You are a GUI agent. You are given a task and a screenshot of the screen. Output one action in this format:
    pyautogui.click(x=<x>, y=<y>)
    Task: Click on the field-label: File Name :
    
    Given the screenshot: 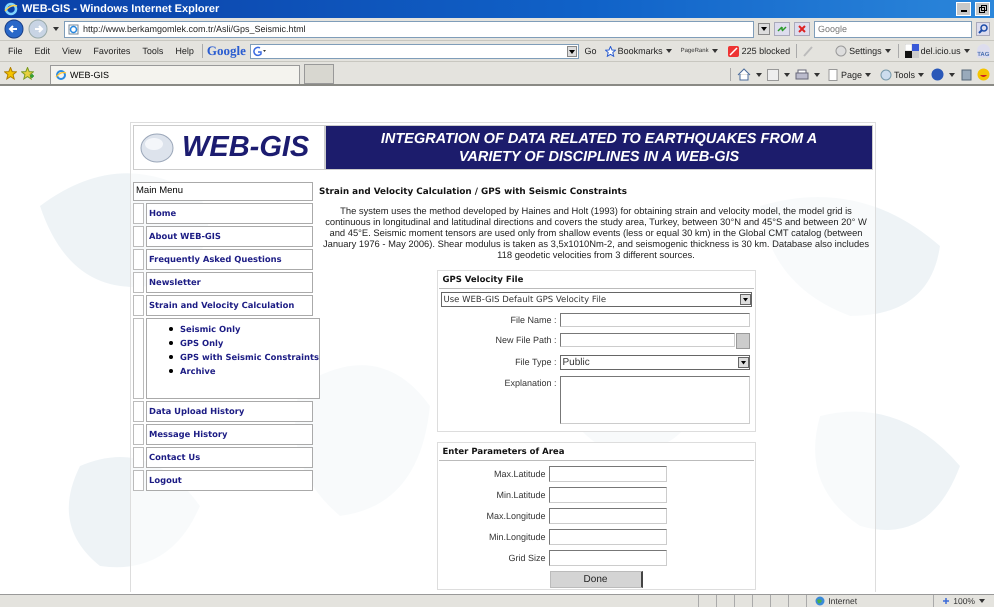 What is the action you would take?
    pyautogui.click(x=532, y=319)
    